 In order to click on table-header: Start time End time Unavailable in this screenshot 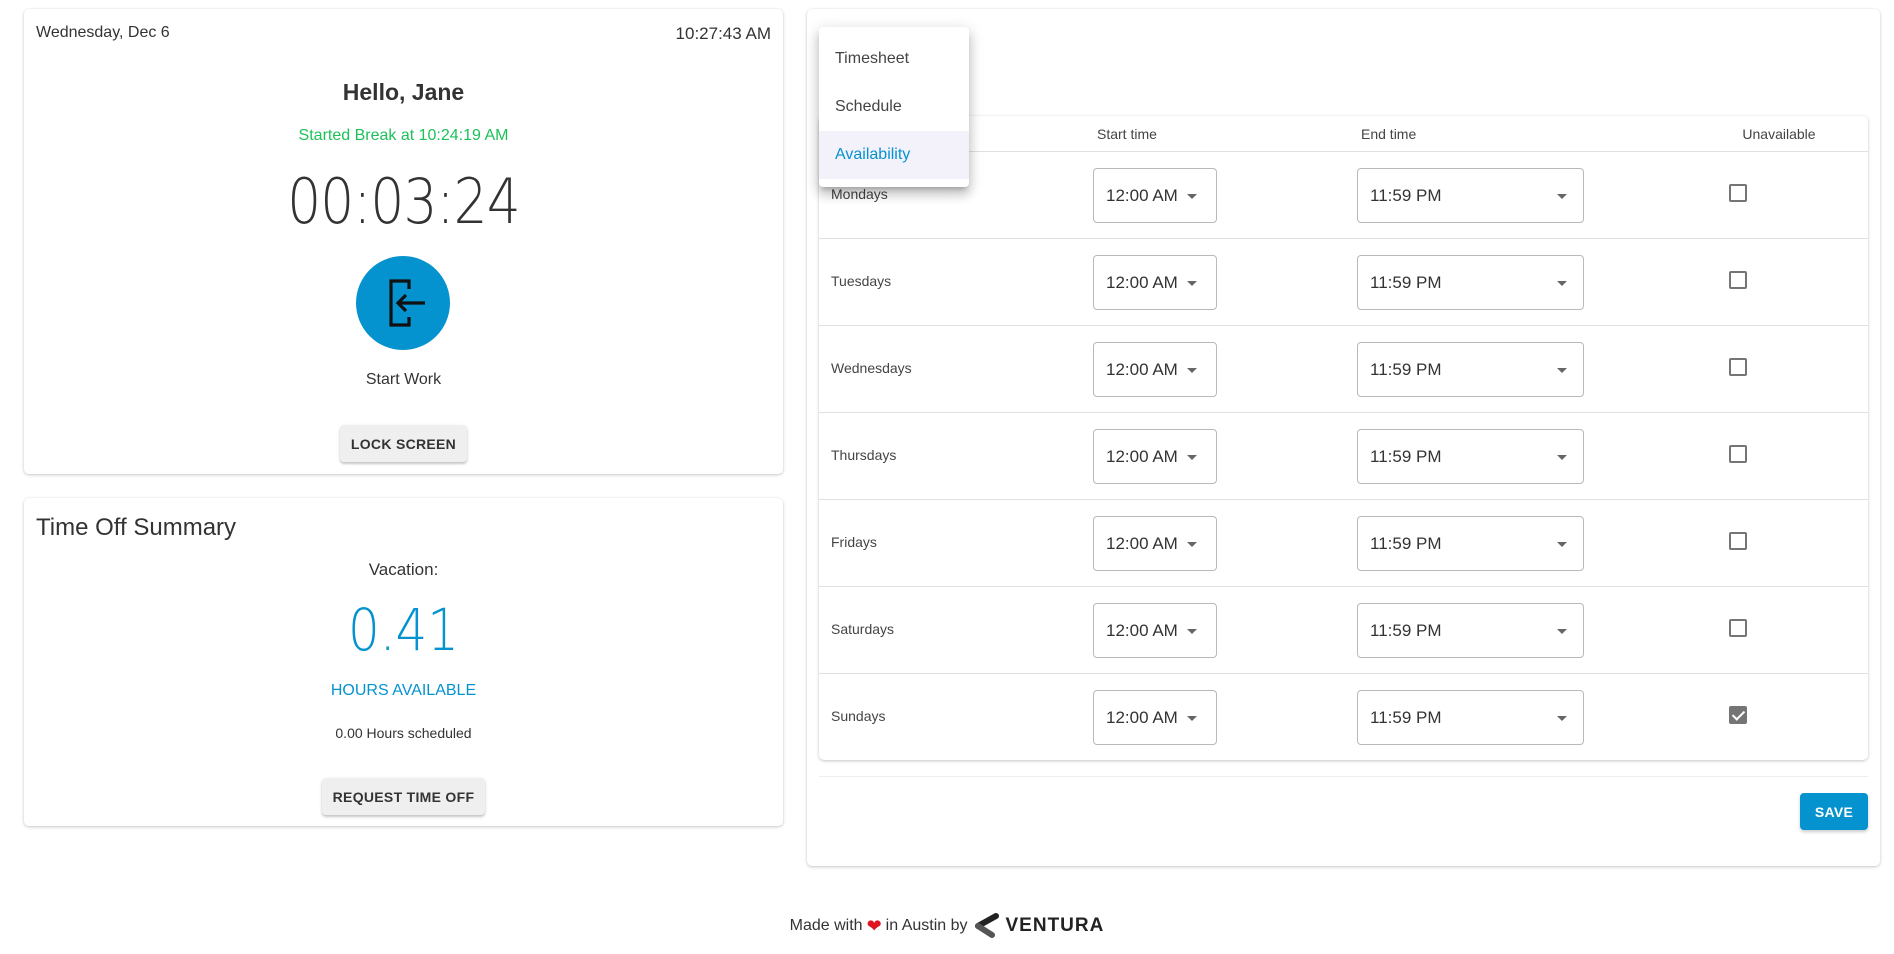, I will do `click(1343, 134)`.